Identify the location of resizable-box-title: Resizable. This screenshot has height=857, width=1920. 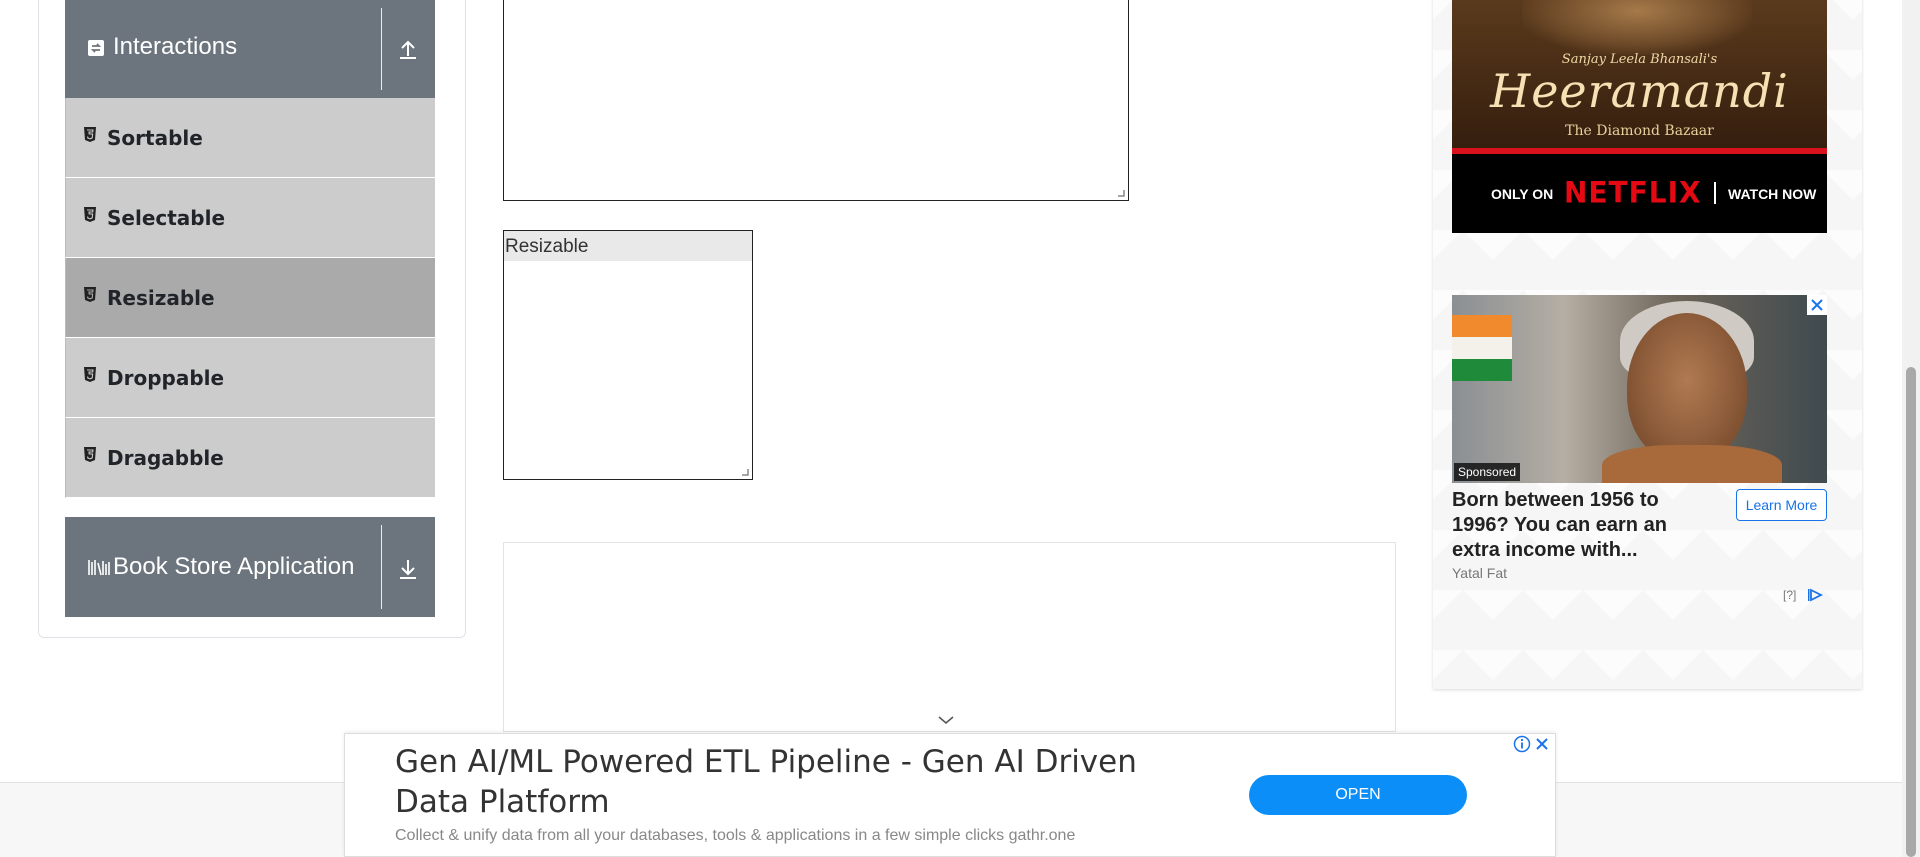
(628, 246).